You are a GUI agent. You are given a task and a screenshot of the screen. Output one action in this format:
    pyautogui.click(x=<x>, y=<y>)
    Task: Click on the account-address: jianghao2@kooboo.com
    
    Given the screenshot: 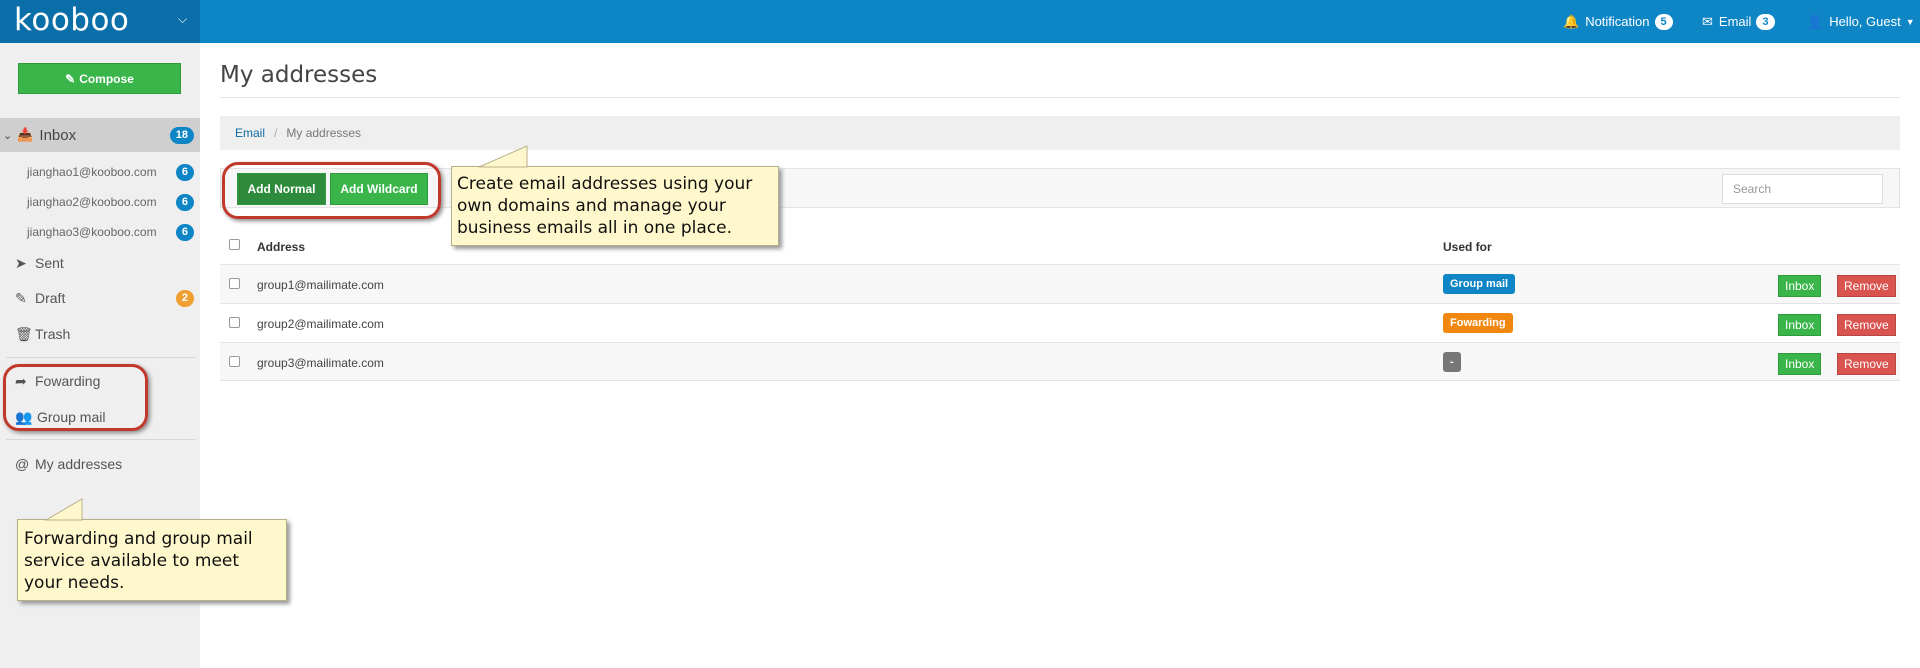 What is the action you would take?
    pyautogui.click(x=92, y=202)
    